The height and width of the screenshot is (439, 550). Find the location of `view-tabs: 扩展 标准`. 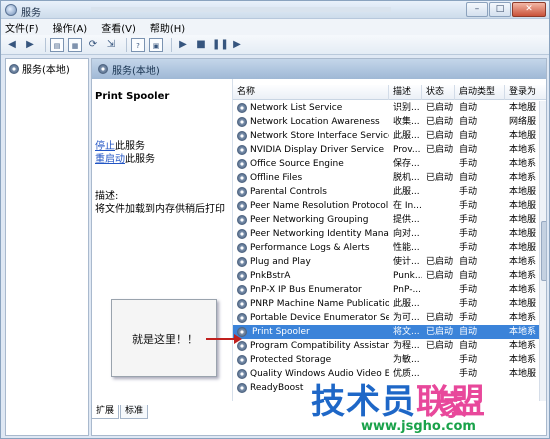

view-tabs: 扩展 标准 is located at coordinates (151, 412).